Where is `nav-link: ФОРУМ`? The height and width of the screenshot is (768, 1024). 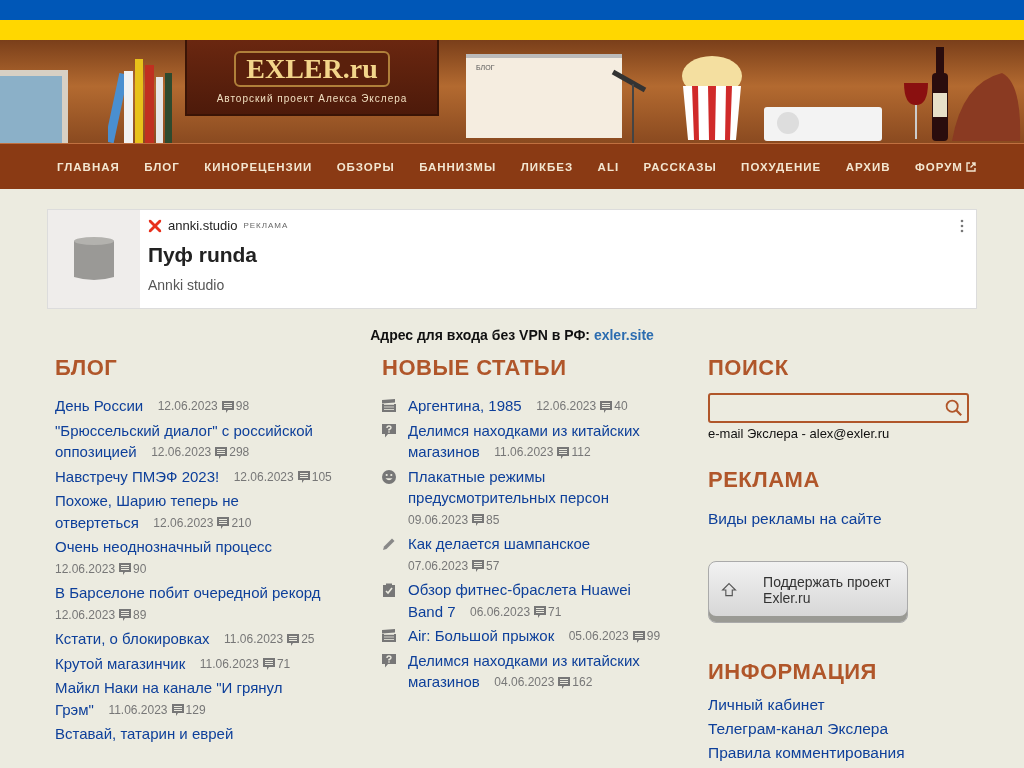
nav-link: ФОРУМ is located at coordinates (945, 166).